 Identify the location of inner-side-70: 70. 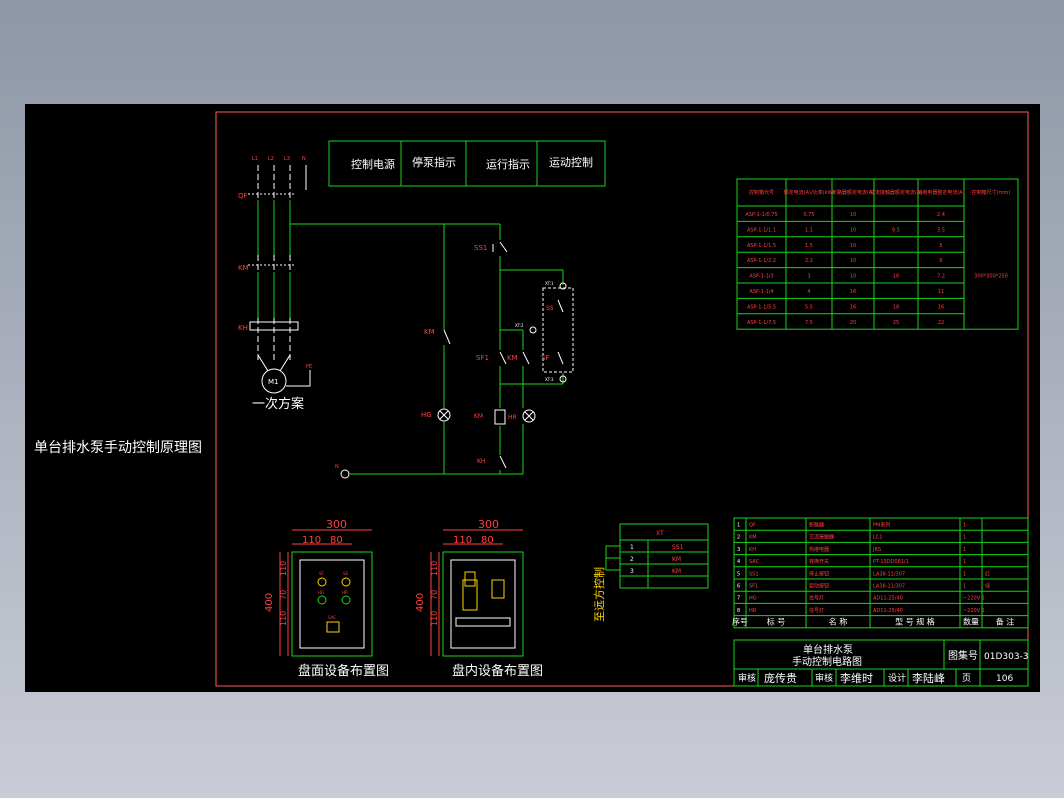
(434, 595).